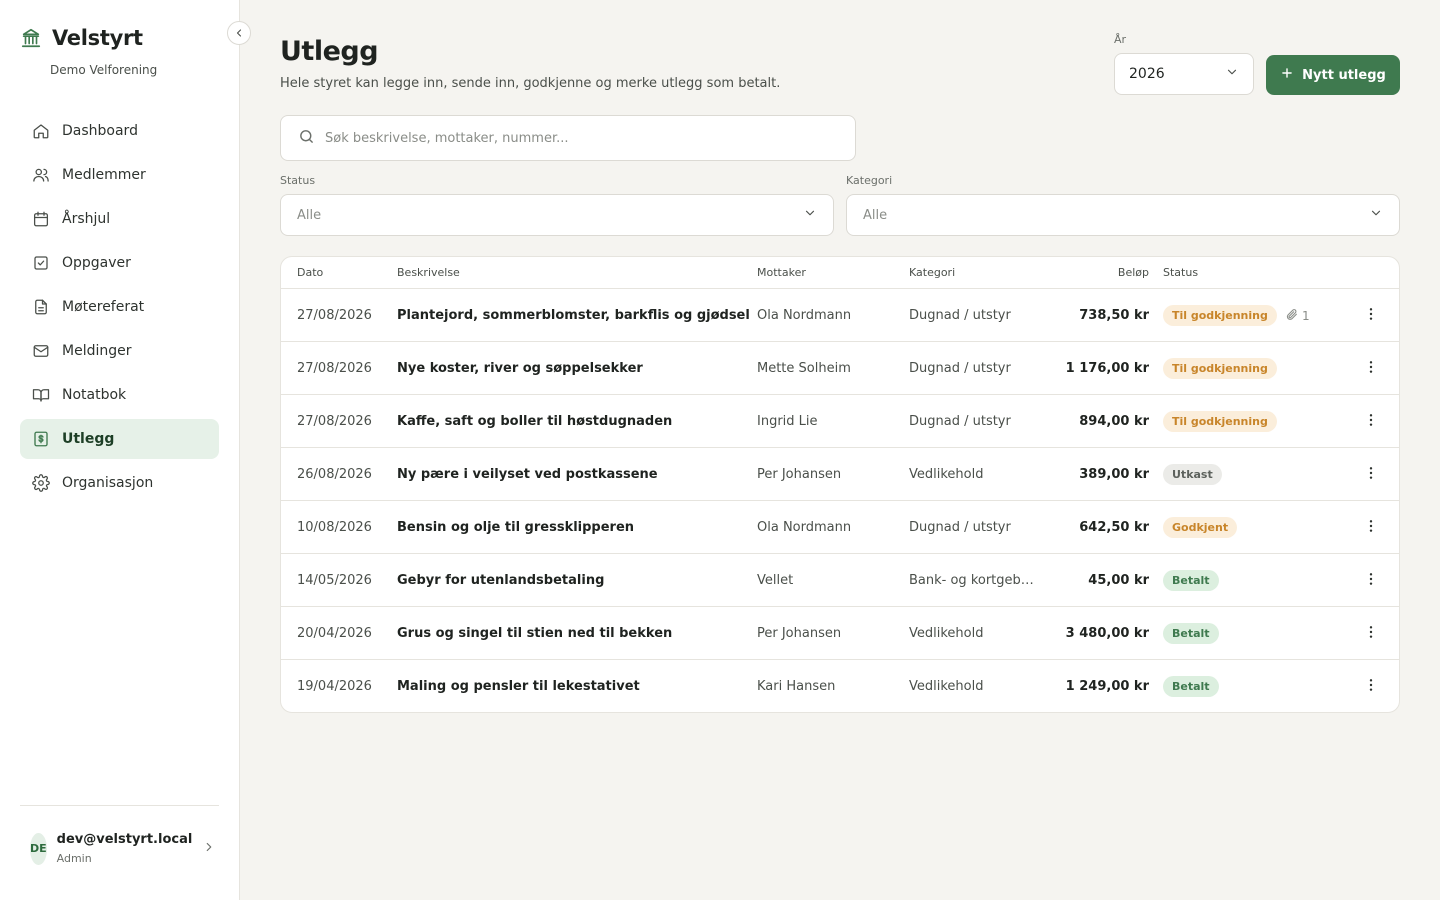 The height and width of the screenshot is (900, 1440). What do you see at coordinates (334, 580) in the screenshot?
I see `row-date: 14/05/2026` at bounding box center [334, 580].